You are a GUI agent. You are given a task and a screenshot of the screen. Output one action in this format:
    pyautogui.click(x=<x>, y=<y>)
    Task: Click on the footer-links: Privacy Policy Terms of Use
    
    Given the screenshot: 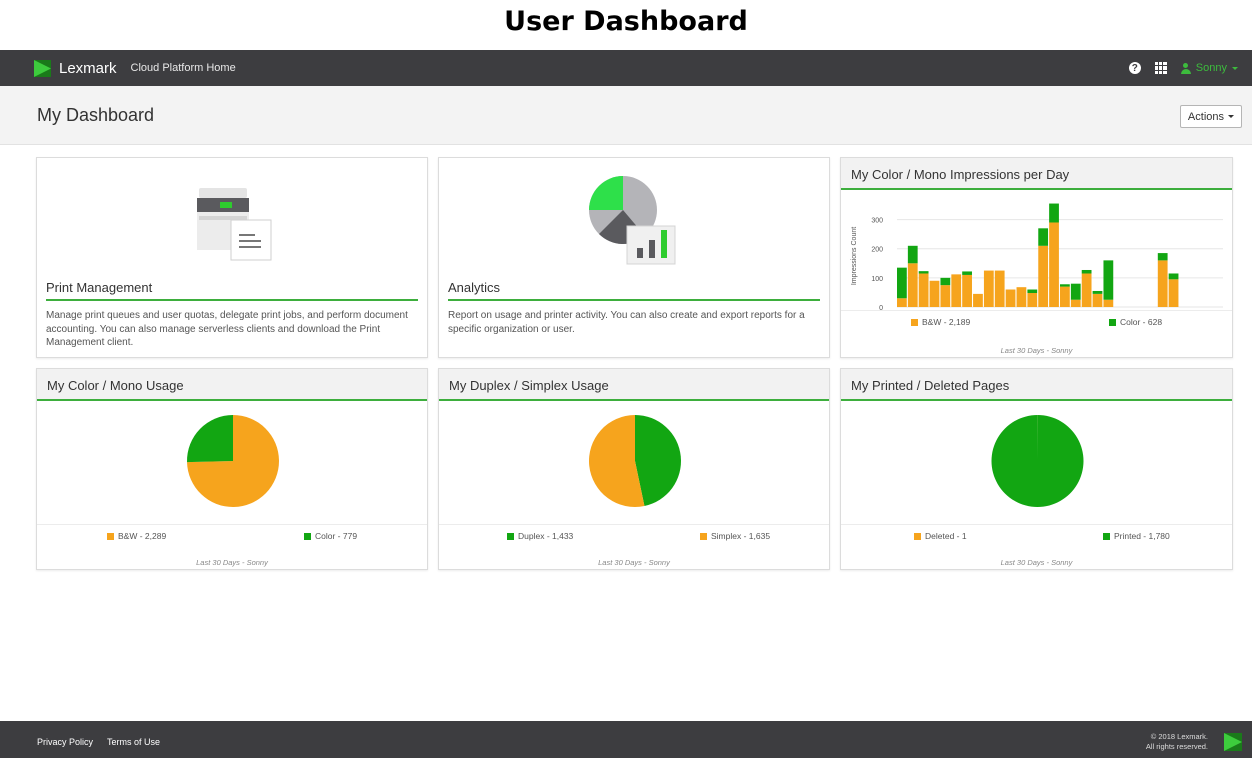 What is the action you would take?
    pyautogui.click(x=98, y=742)
    